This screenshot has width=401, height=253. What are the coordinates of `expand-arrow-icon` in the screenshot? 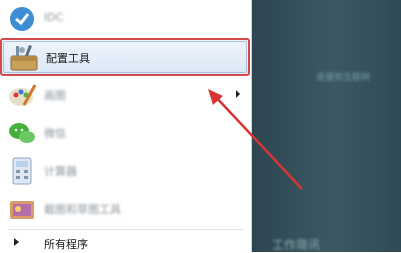 It's located at (16, 242).